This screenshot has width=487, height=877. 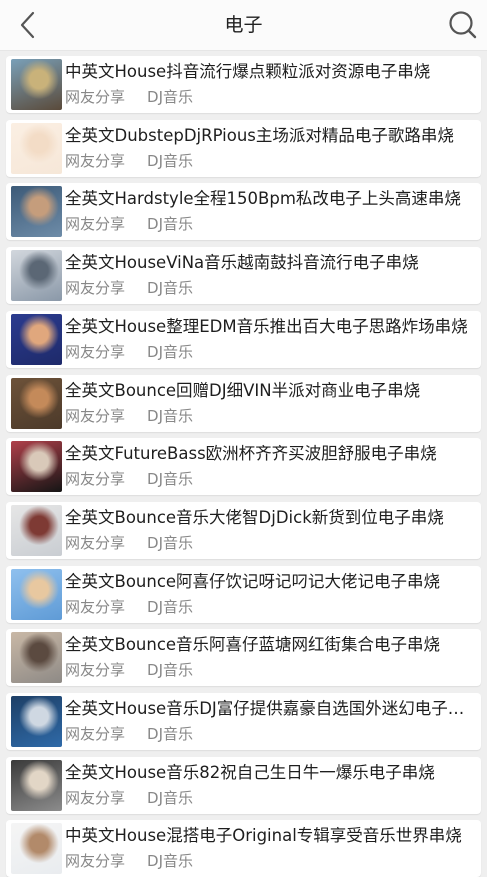 I want to click on top-nav-bar: 电子, so click(x=243, y=25).